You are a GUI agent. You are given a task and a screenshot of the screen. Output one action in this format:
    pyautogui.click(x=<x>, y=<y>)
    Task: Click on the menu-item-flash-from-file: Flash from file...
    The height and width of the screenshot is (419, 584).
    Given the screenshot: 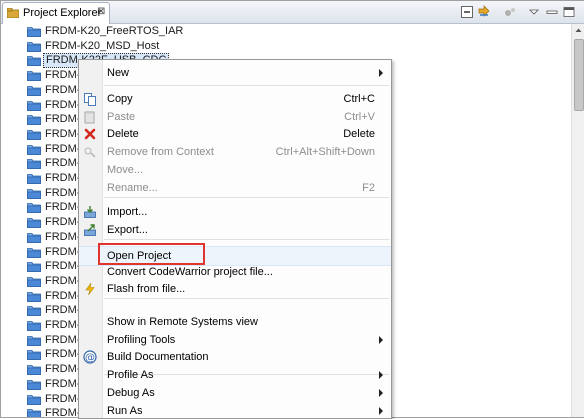 What is the action you would take?
    pyautogui.click(x=235, y=289)
    